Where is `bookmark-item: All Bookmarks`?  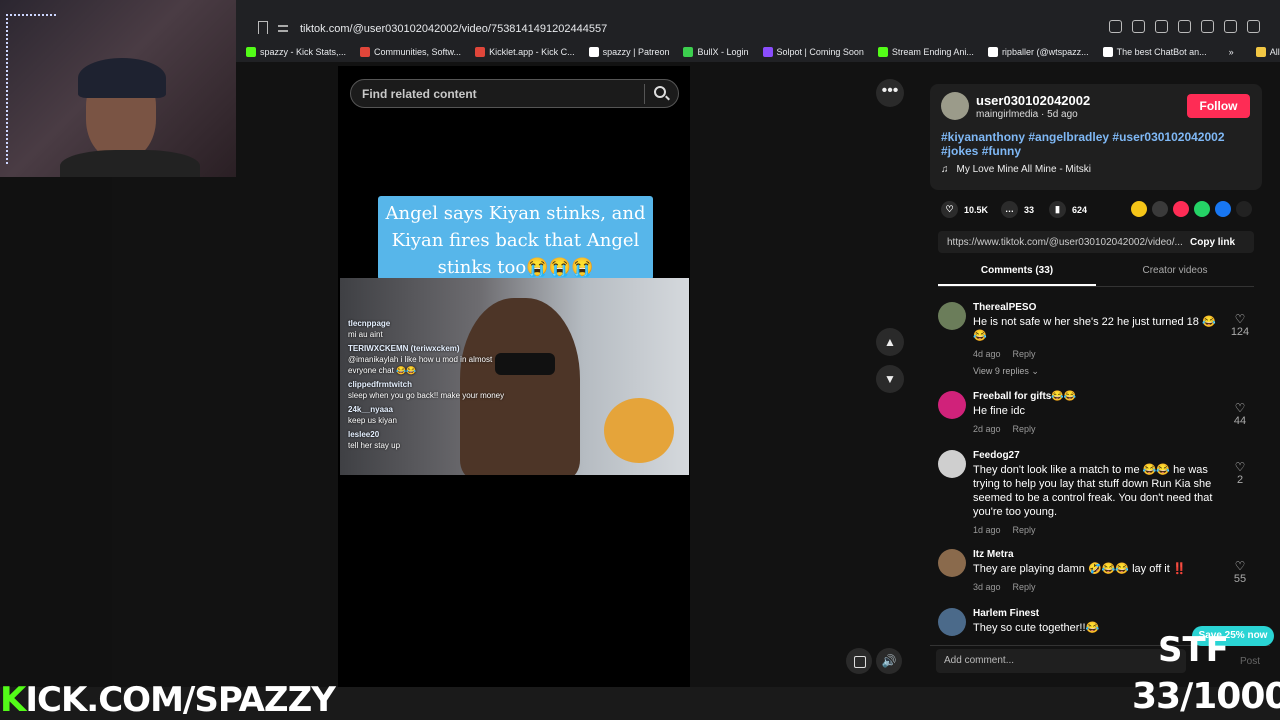 bookmark-item: All Bookmarks is located at coordinates (1267, 52).